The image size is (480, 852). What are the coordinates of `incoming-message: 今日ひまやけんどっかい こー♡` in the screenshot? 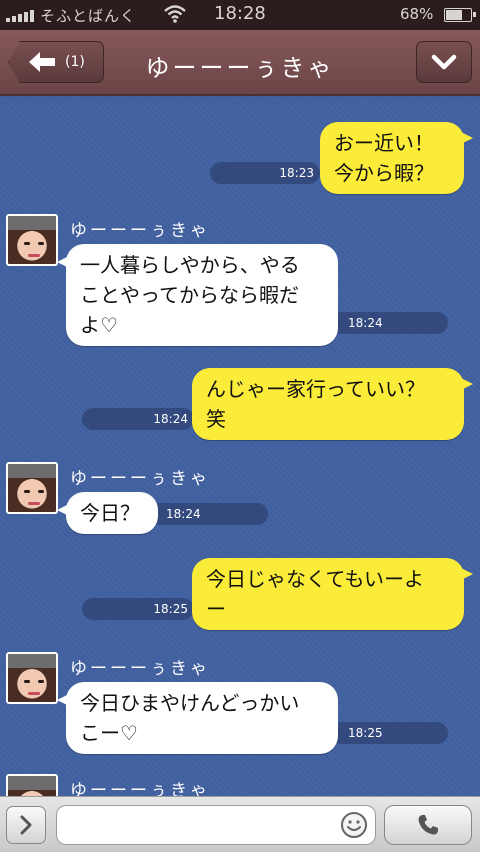 It's located at (197, 718).